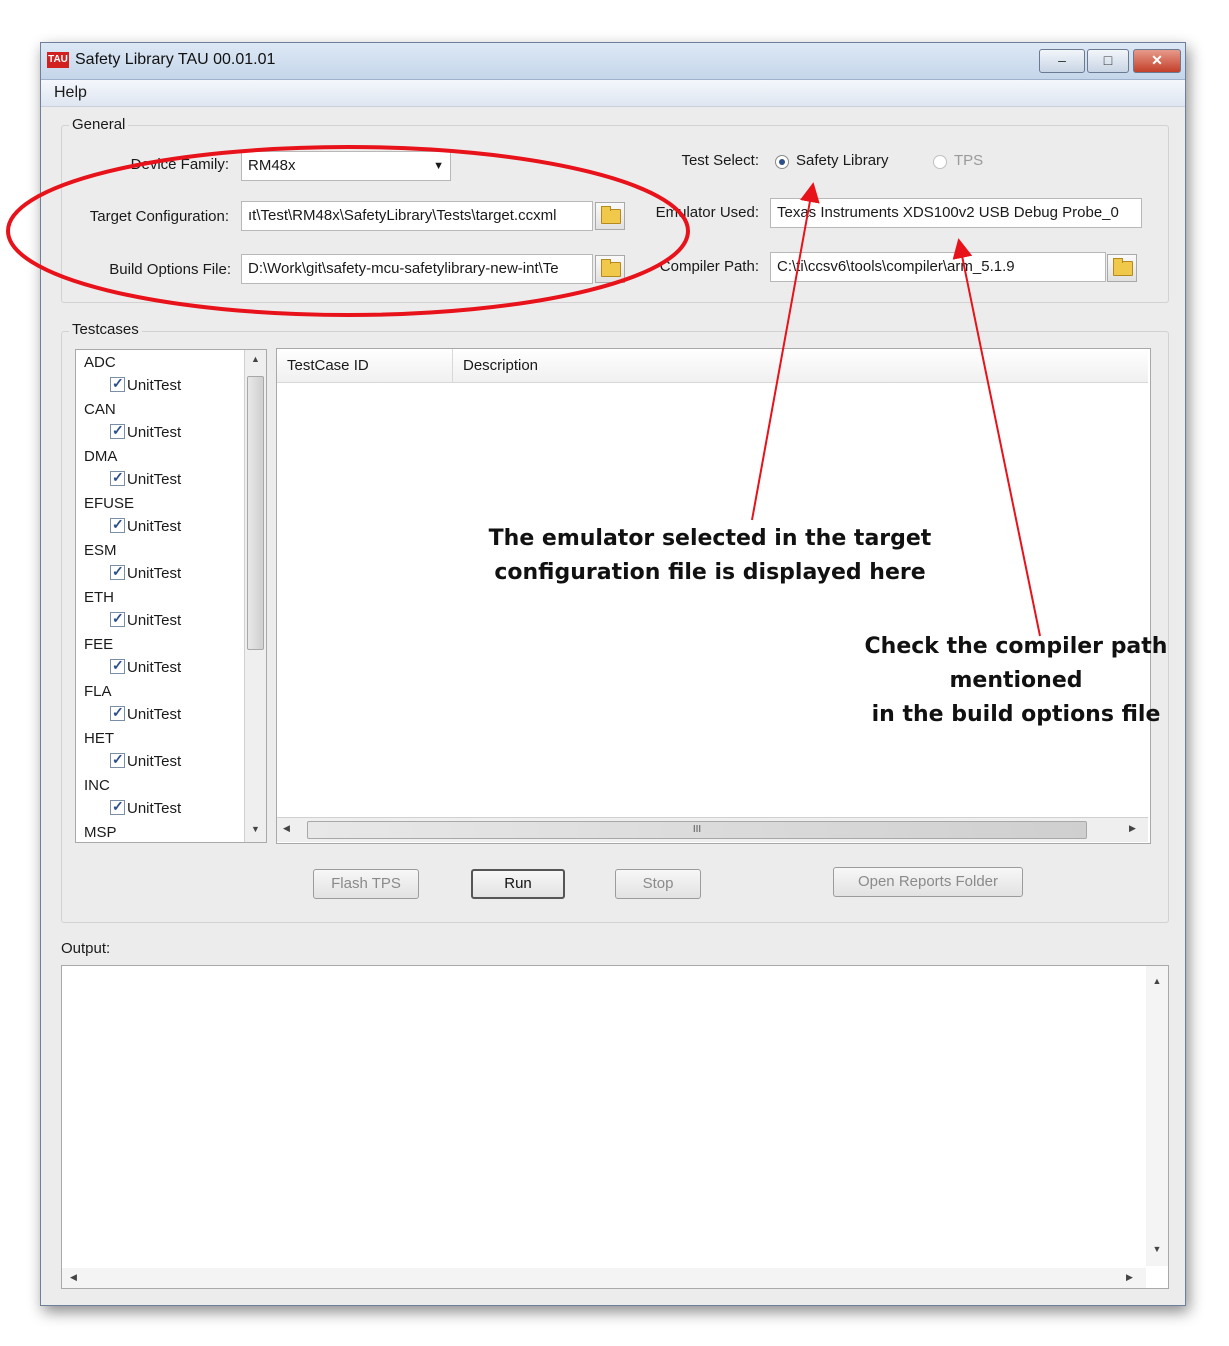 Image resolution: width=1229 pixels, height=1346 pixels. Describe the element at coordinates (785, 351) in the screenshot. I see `annotation-arrow-emulator` at that location.